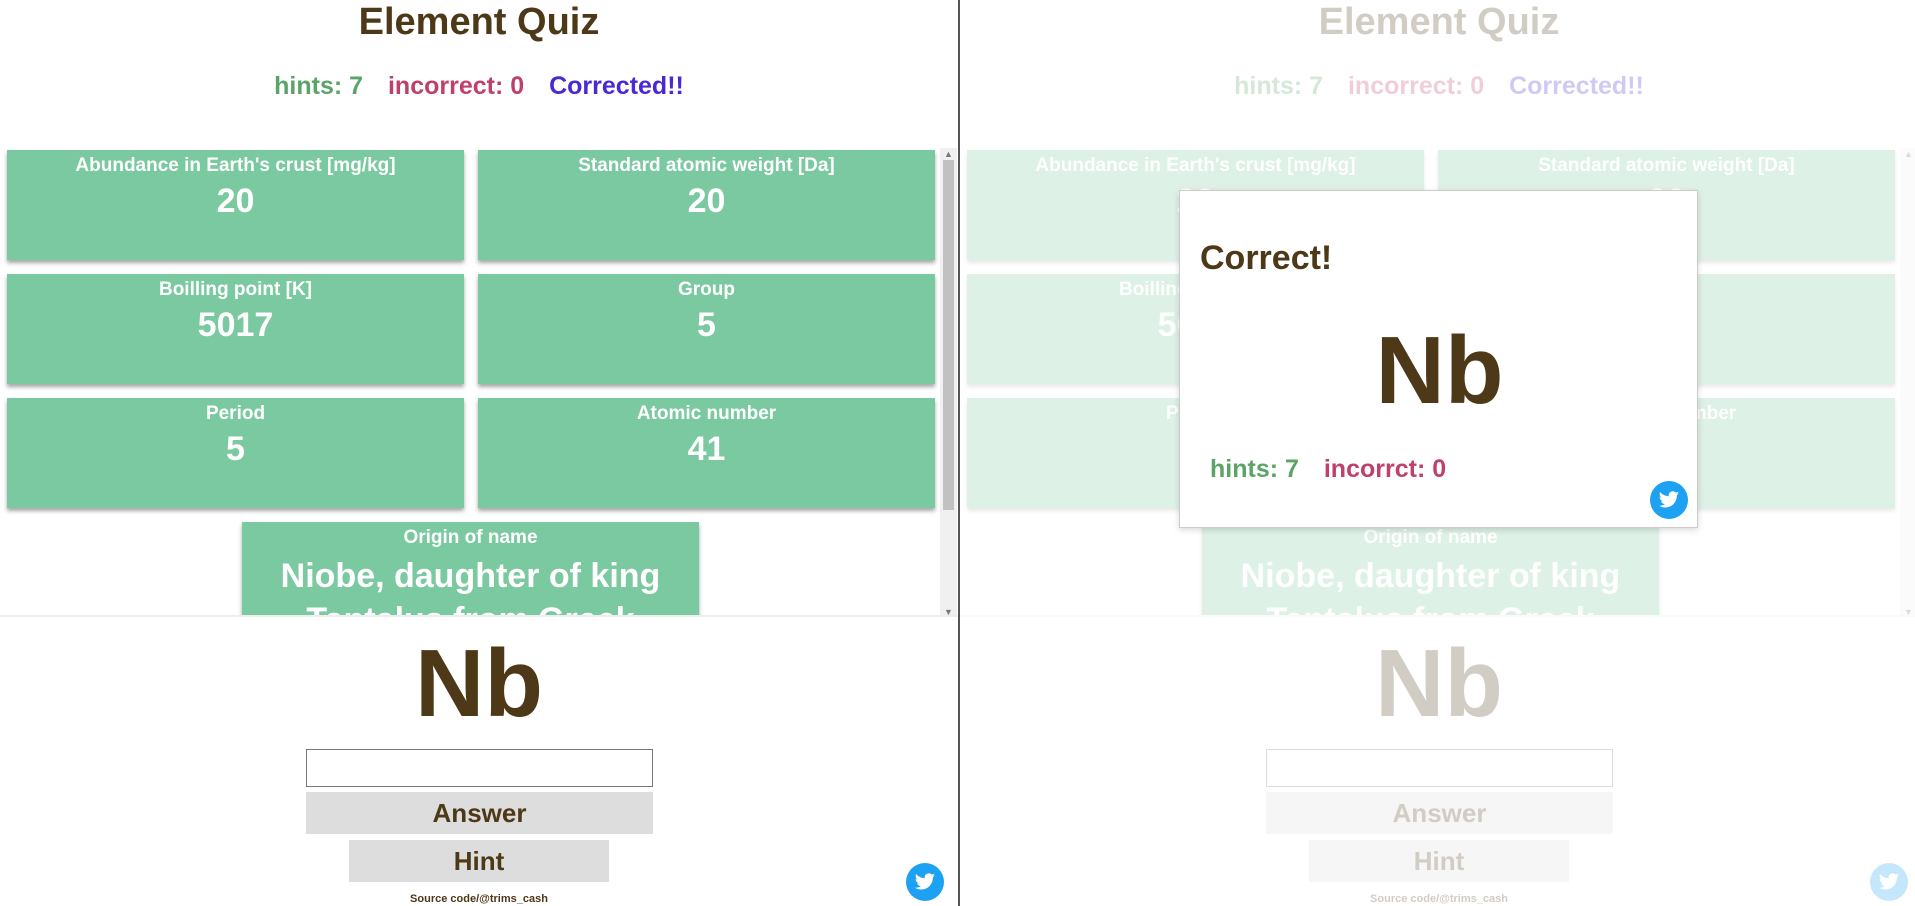 The height and width of the screenshot is (906, 1915). What do you see at coordinates (235, 325) in the screenshot?
I see `card-value: 5017` at bounding box center [235, 325].